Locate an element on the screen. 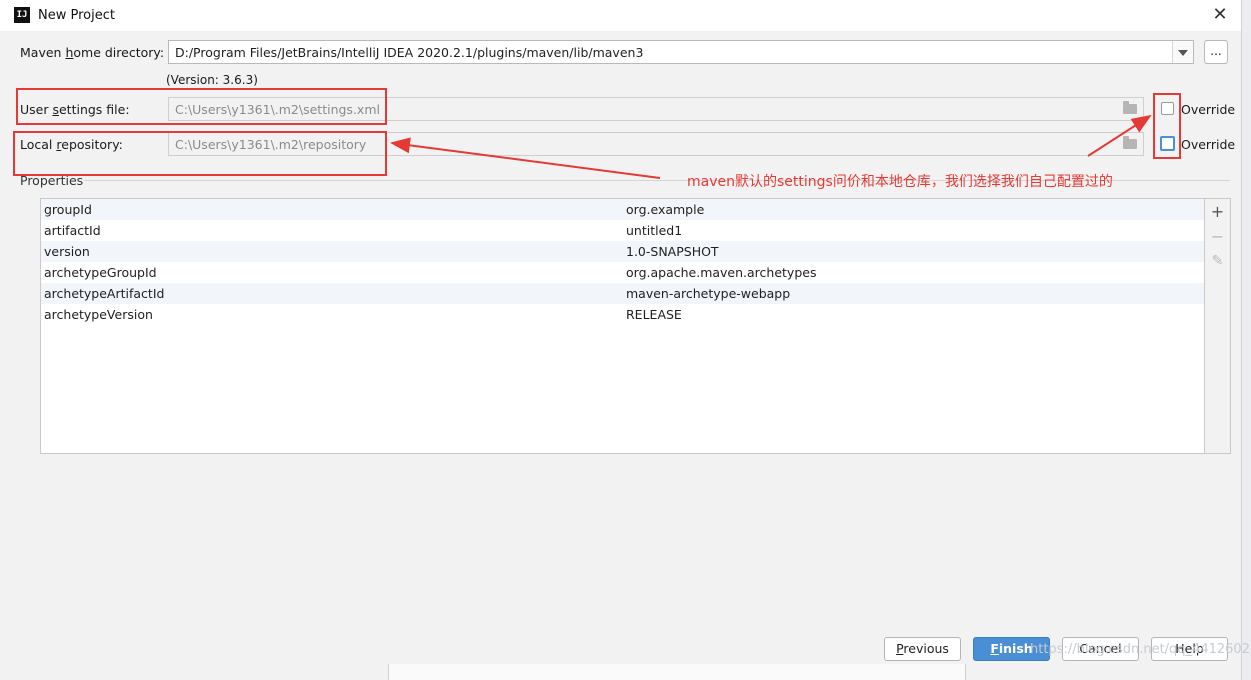 The image size is (1251, 680). properties-toolbar: + − ✎ is located at coordinates (1218, 326).